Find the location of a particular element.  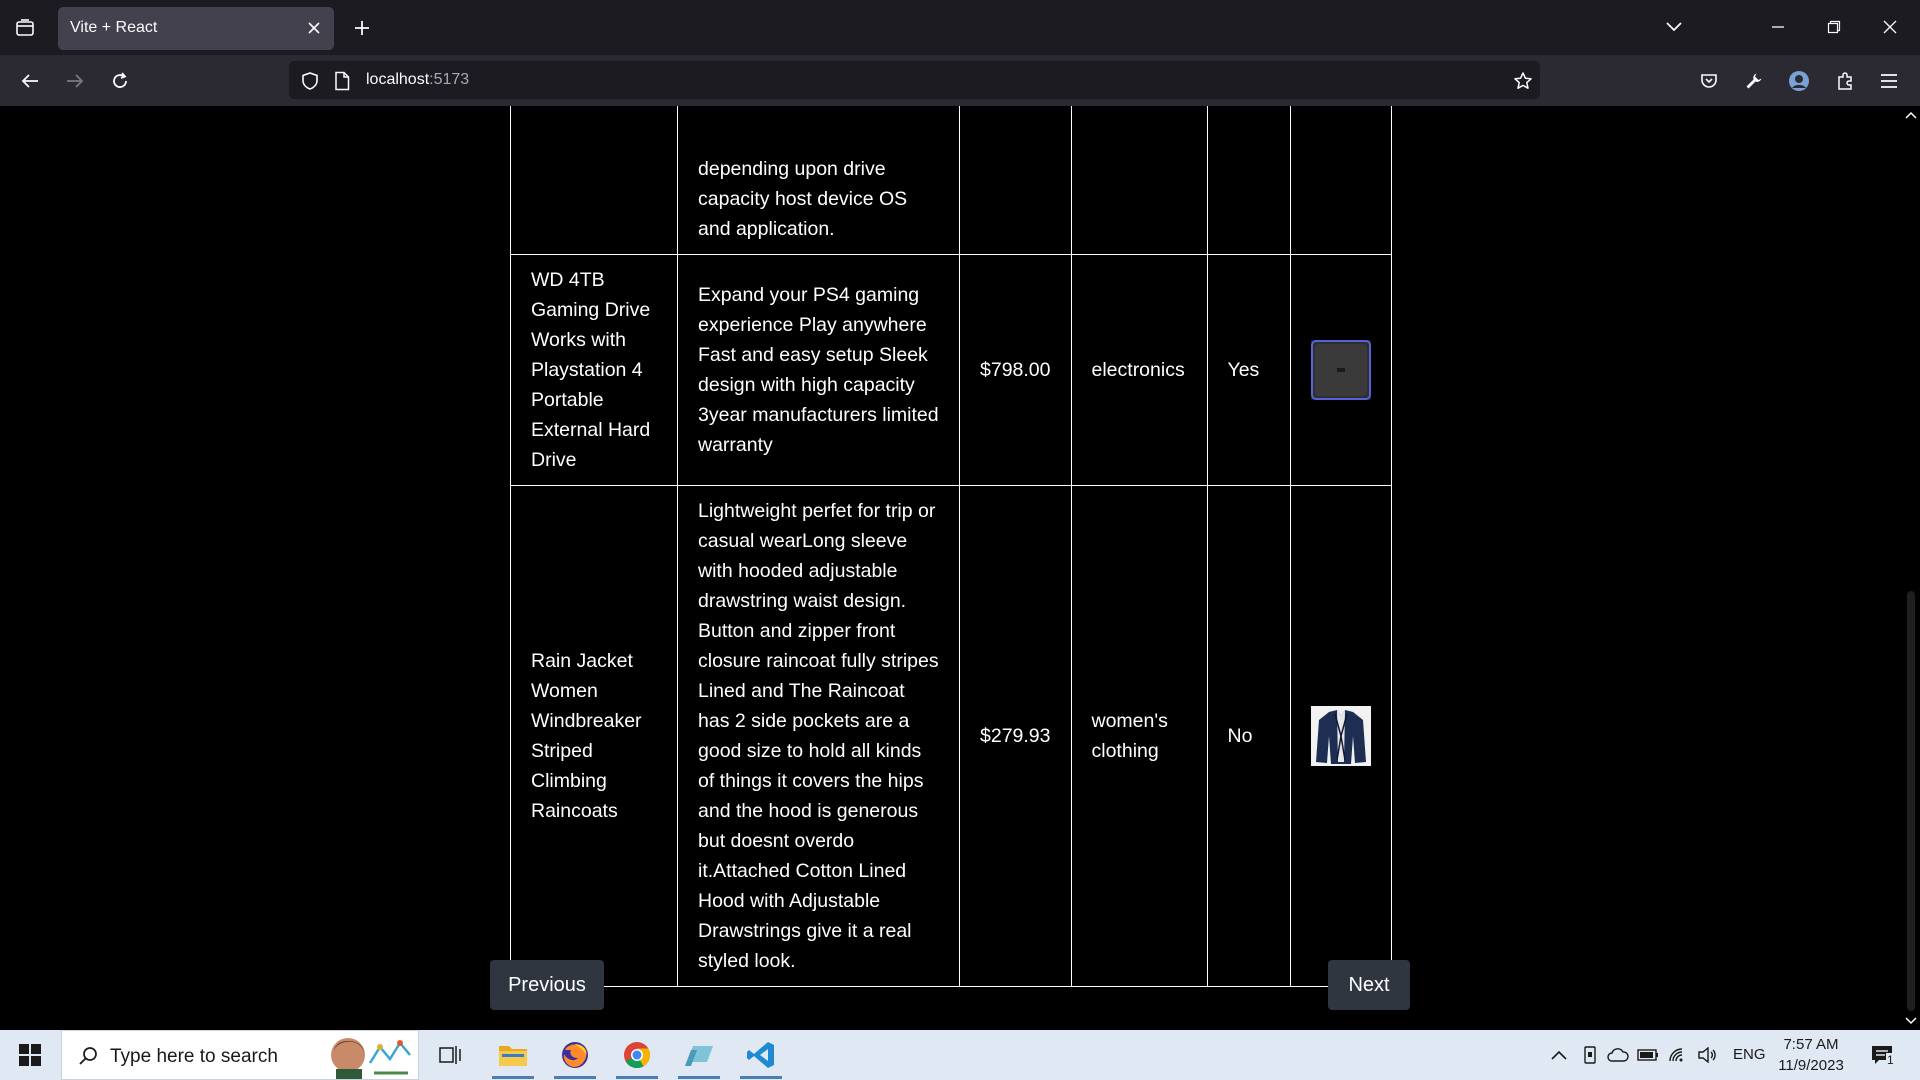

language-indicator: ENG is located at coordinates (1749, 1054).